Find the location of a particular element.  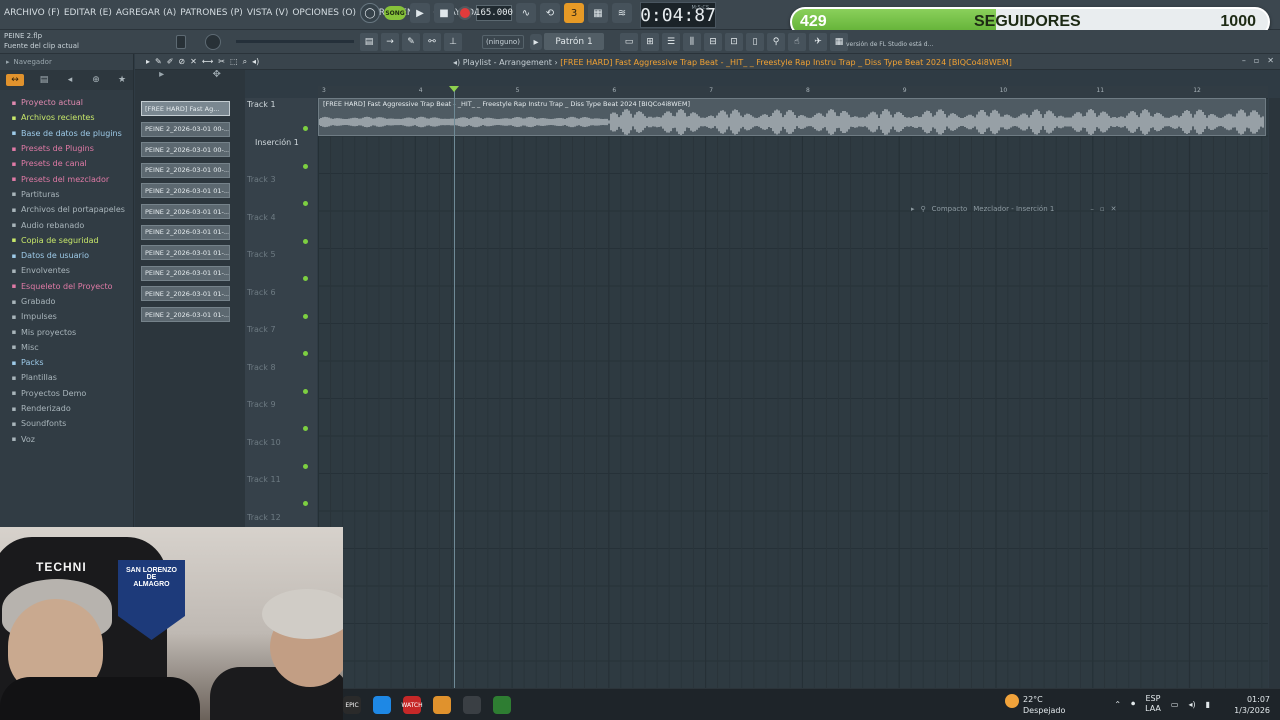

link-icon: ⚯ is located at coordinates (432, 42).